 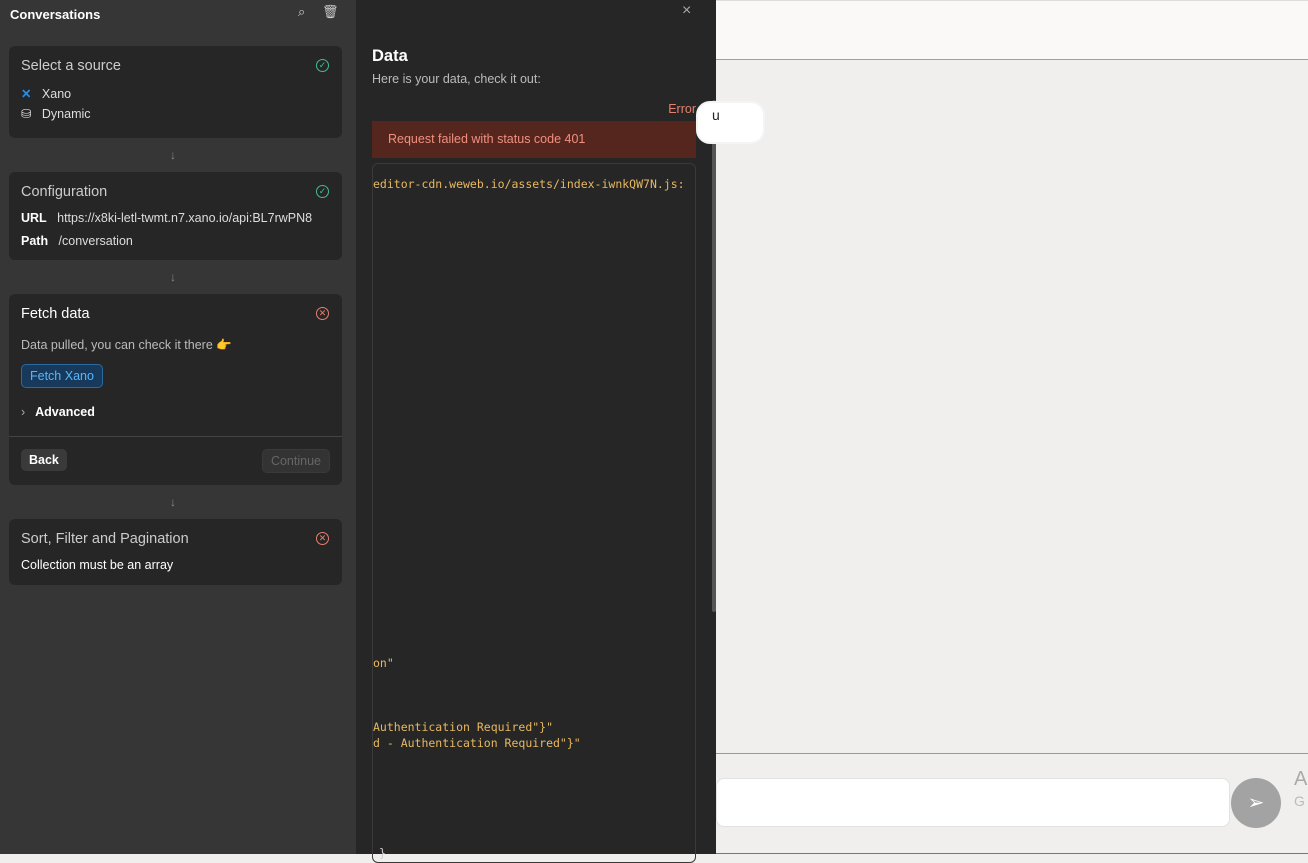 I want to click on advanced-label: Advanced, so click(x=65, y=412).